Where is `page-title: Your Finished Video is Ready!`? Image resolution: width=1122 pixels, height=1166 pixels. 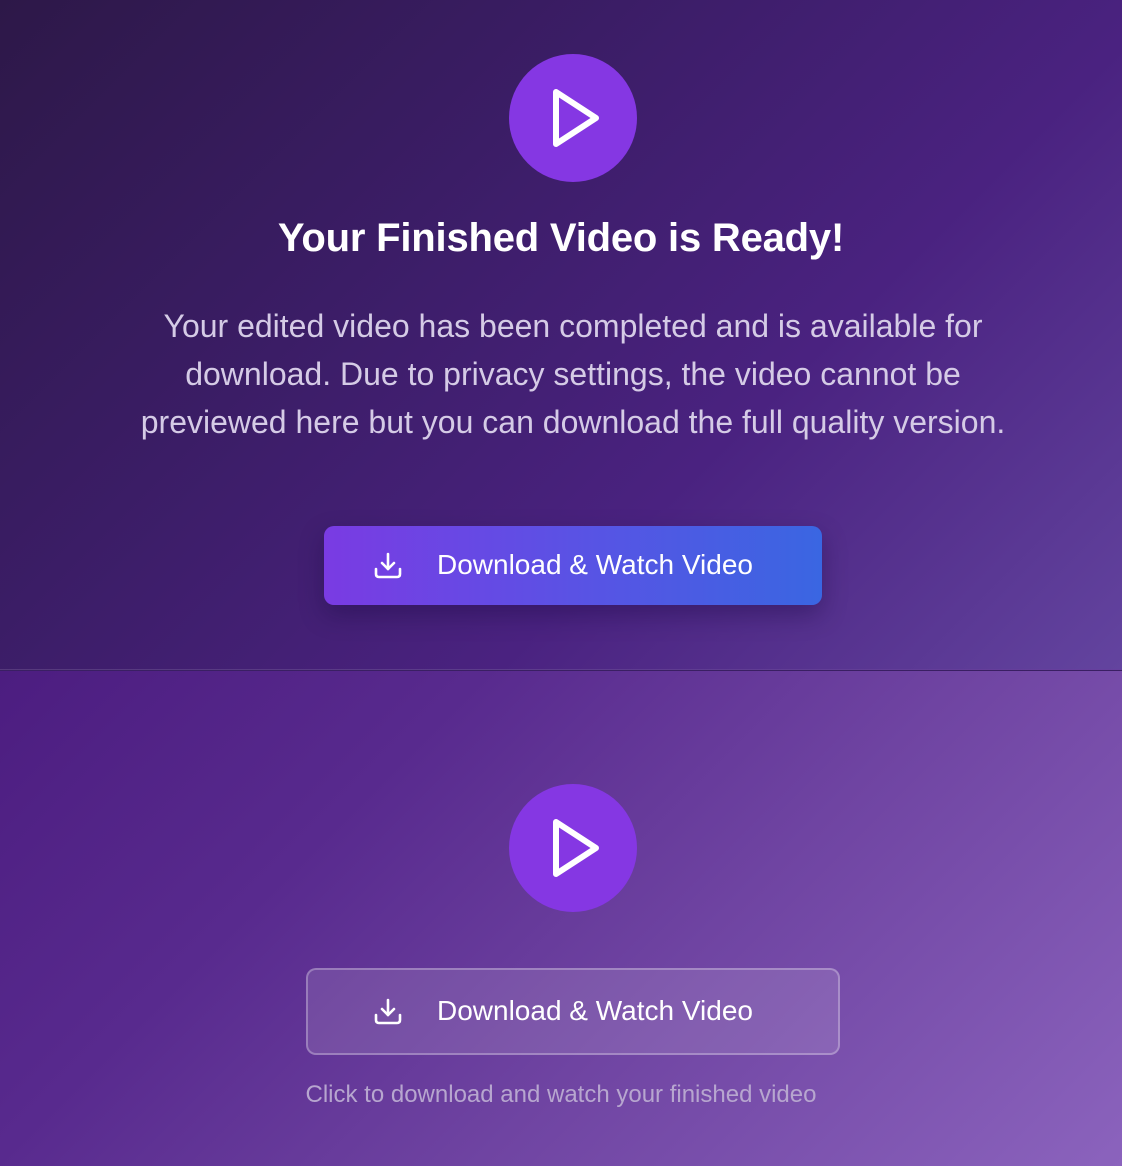 page-title: Your Finished Video is Ready! is located at coordinates (561, 238).